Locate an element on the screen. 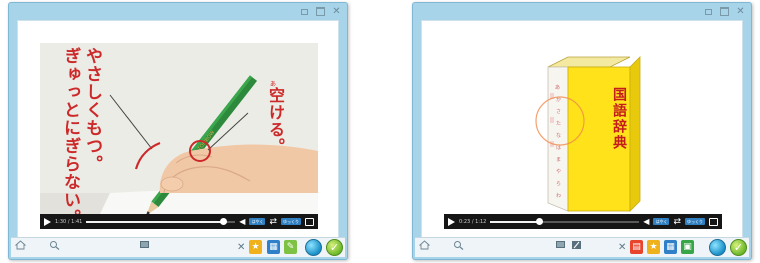  svg-text: な is located at coordinates (558, 135).